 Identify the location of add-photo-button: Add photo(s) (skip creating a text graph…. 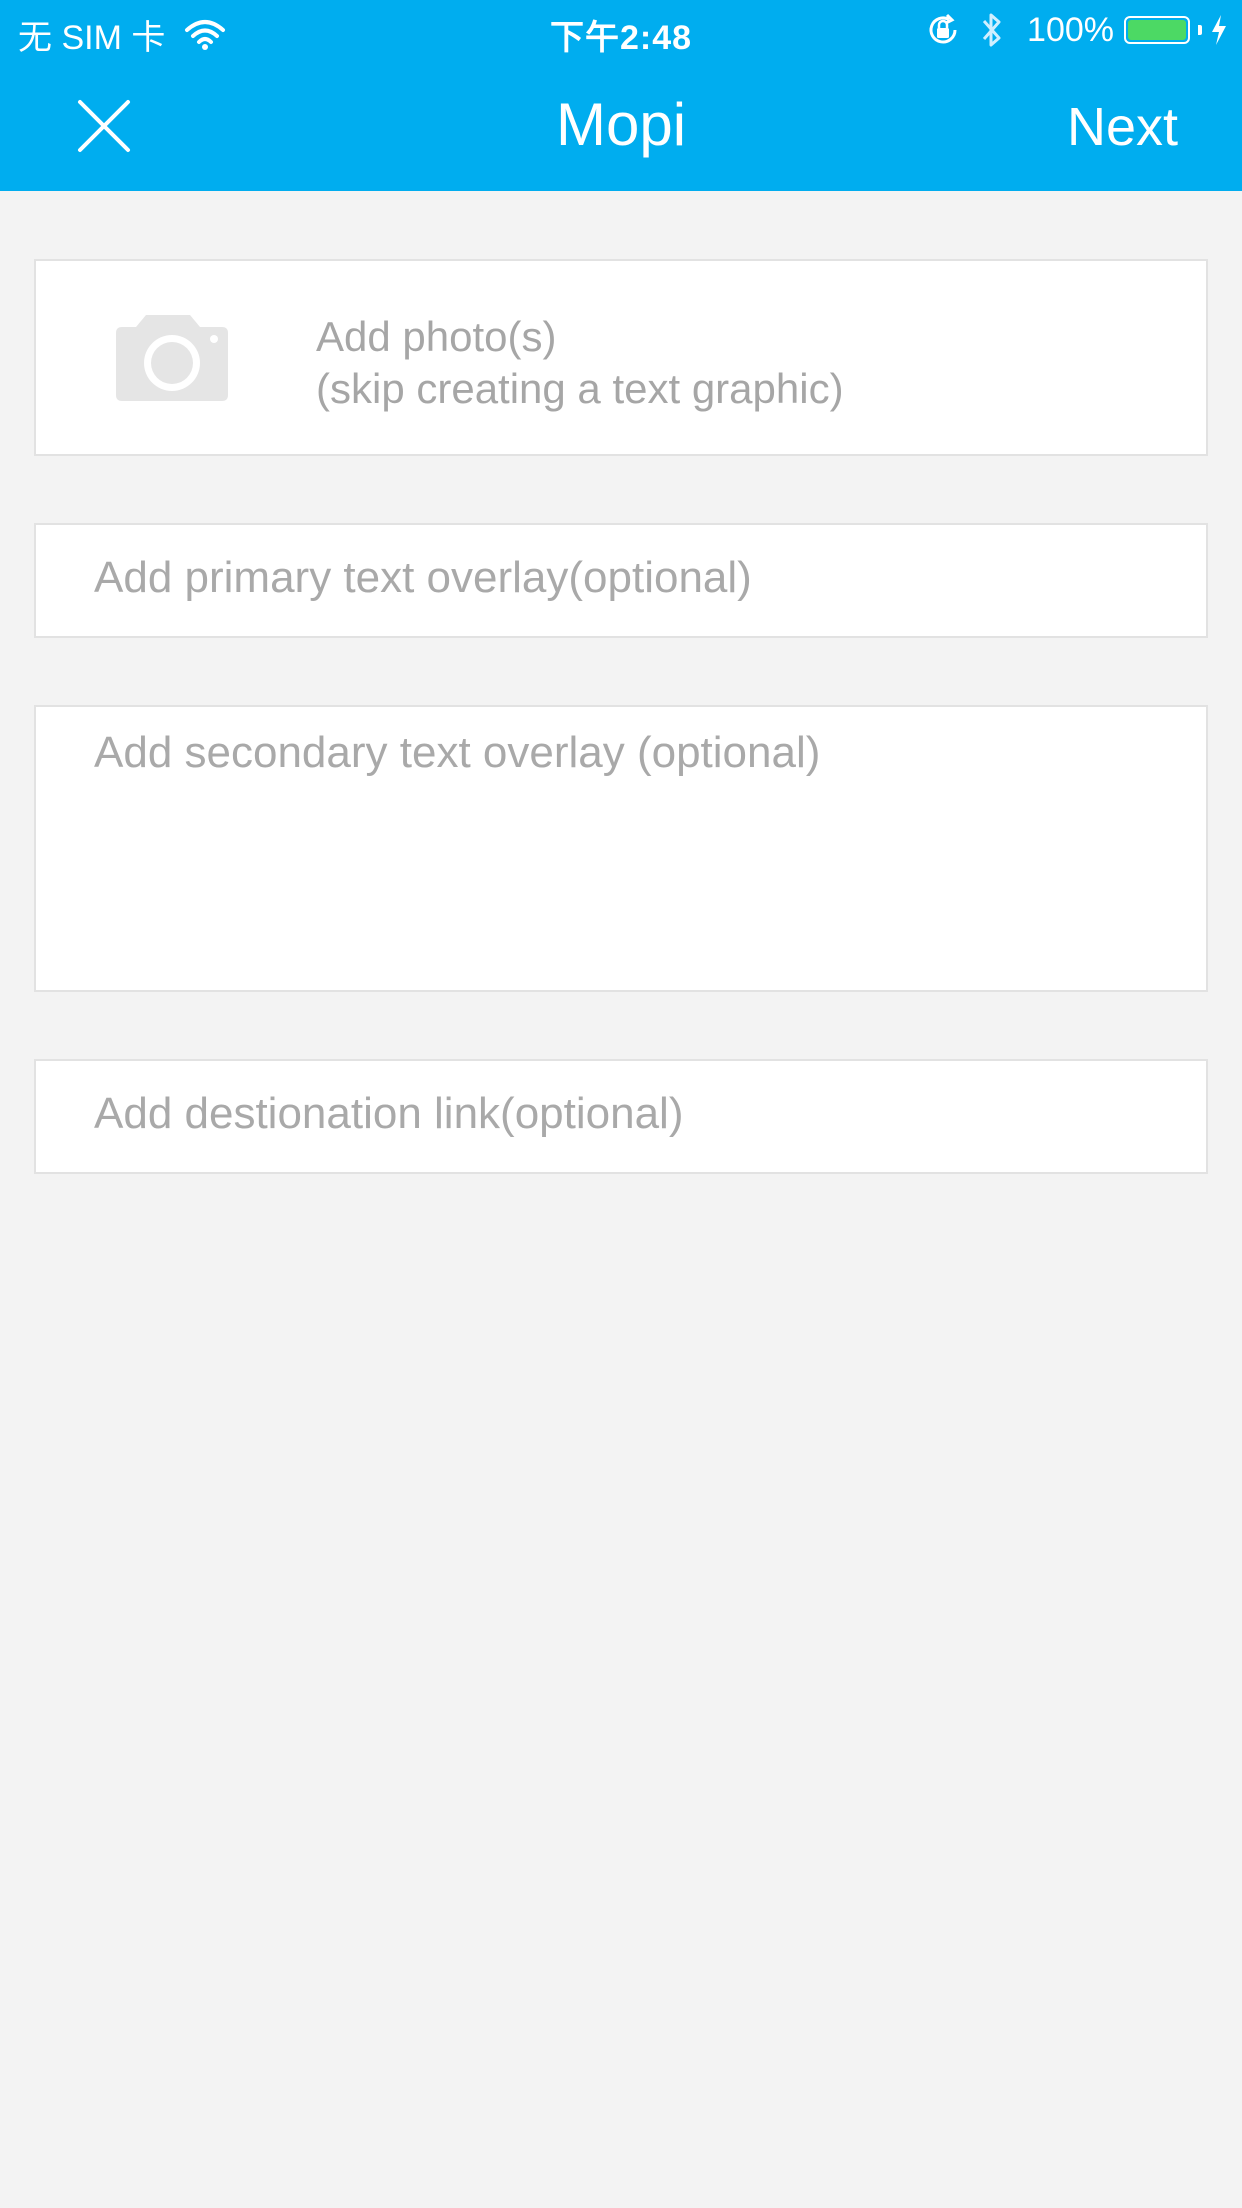
(621, 357).